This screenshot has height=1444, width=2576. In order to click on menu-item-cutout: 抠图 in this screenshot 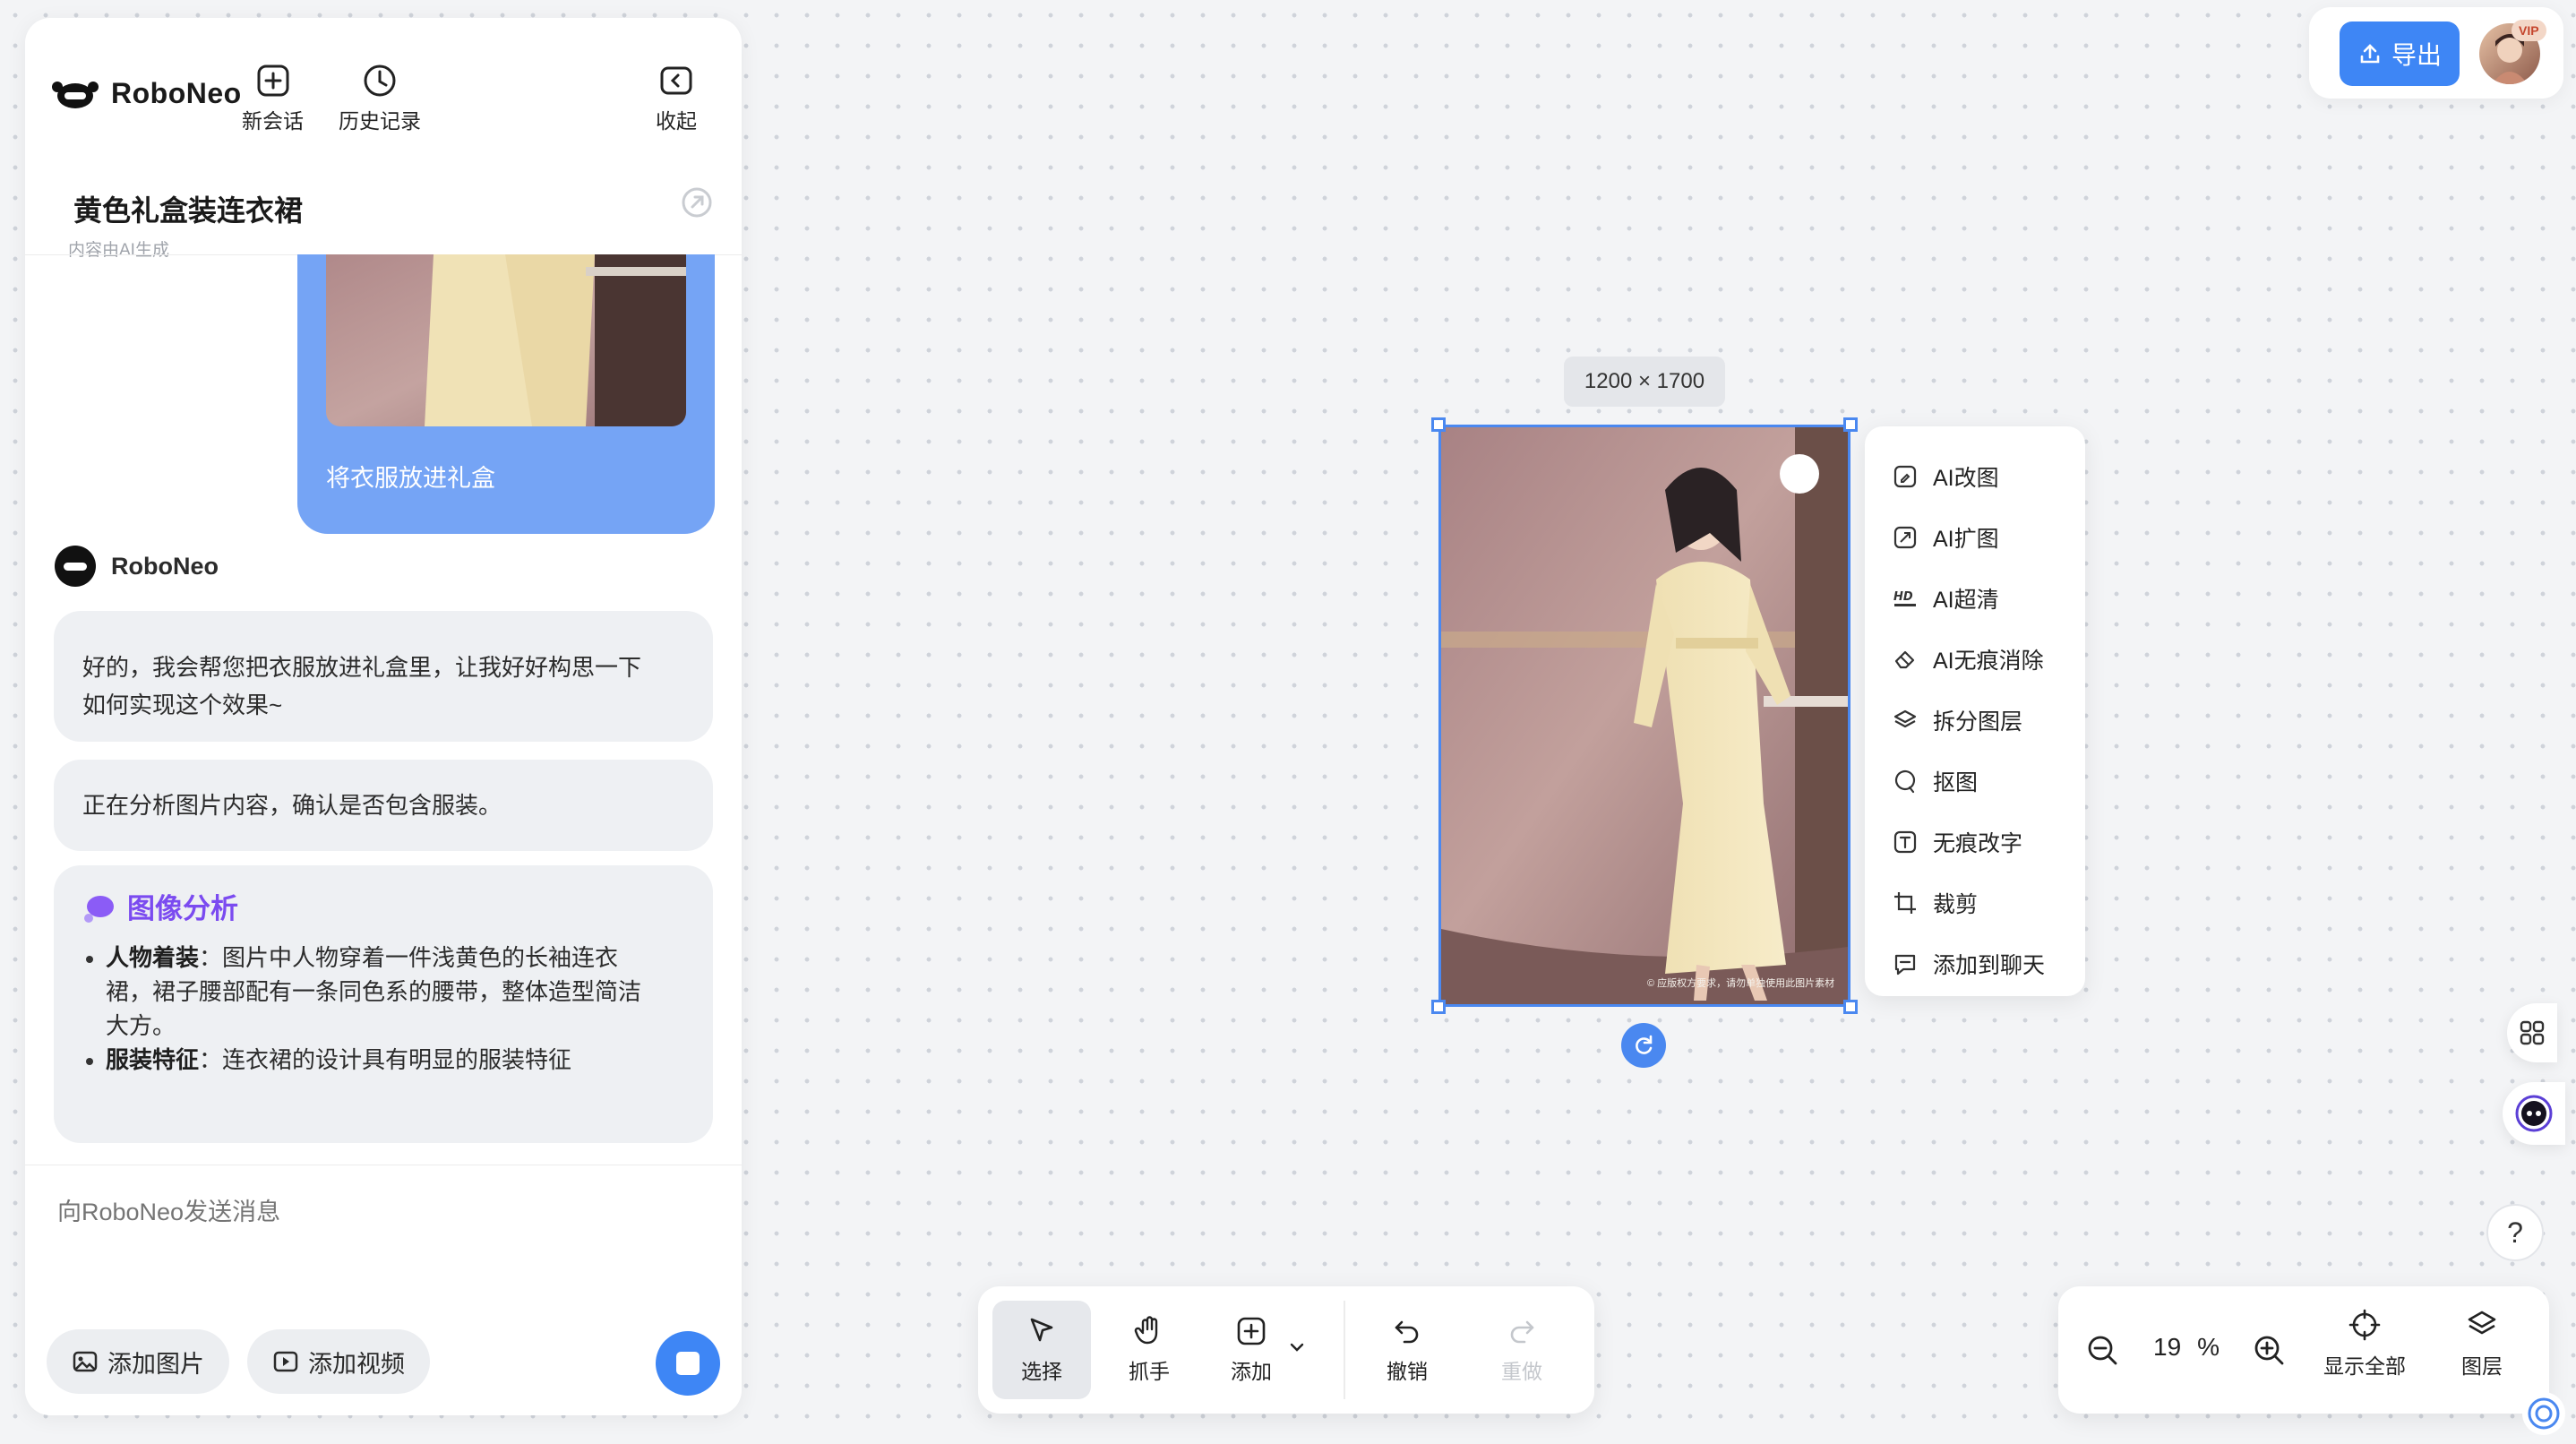, I will do `click(1975, 781)`.